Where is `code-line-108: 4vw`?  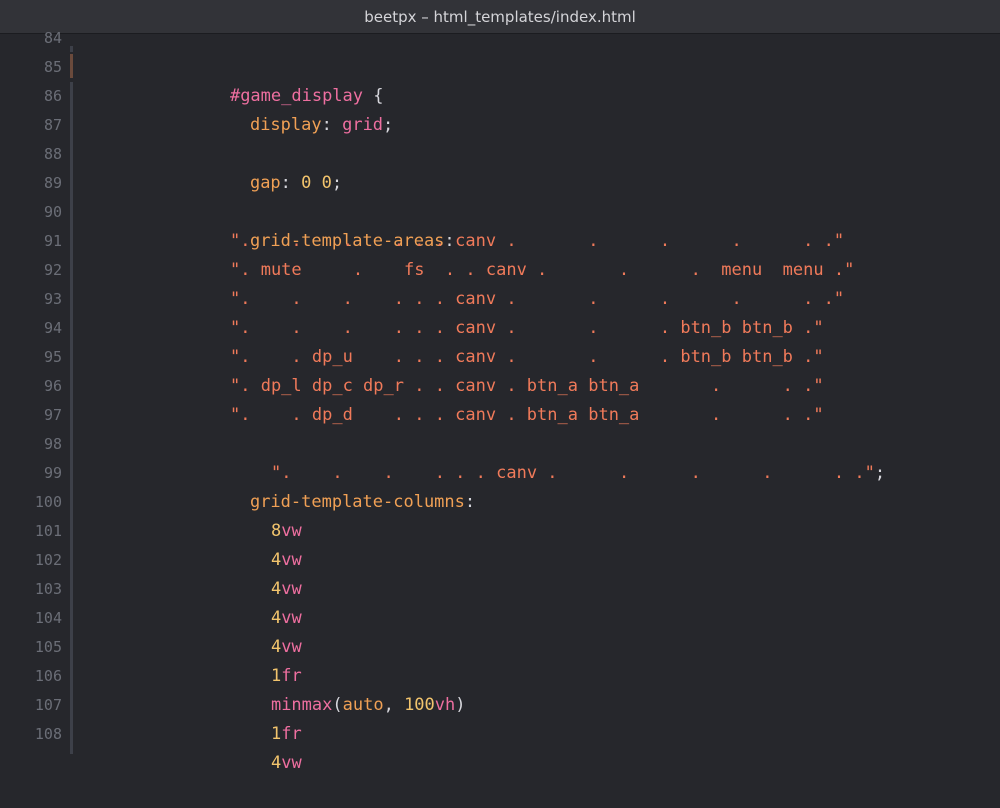
code-line-108: 4vw is located at coordinates (266, 746).